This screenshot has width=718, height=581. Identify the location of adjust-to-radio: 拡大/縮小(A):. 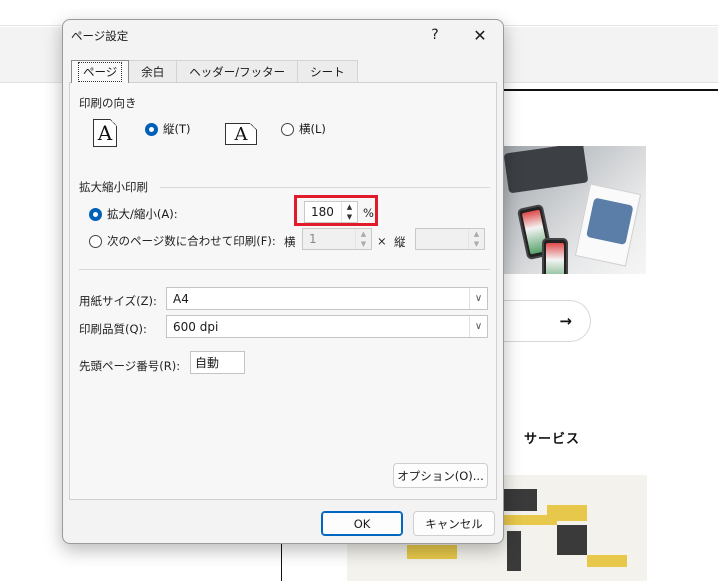
(133, 214).